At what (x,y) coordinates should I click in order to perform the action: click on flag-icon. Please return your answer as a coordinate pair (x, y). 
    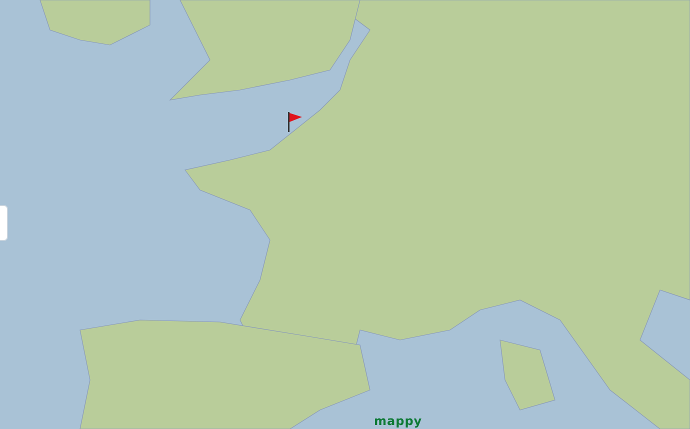
    Looking at the image, I should click on (295, 122).